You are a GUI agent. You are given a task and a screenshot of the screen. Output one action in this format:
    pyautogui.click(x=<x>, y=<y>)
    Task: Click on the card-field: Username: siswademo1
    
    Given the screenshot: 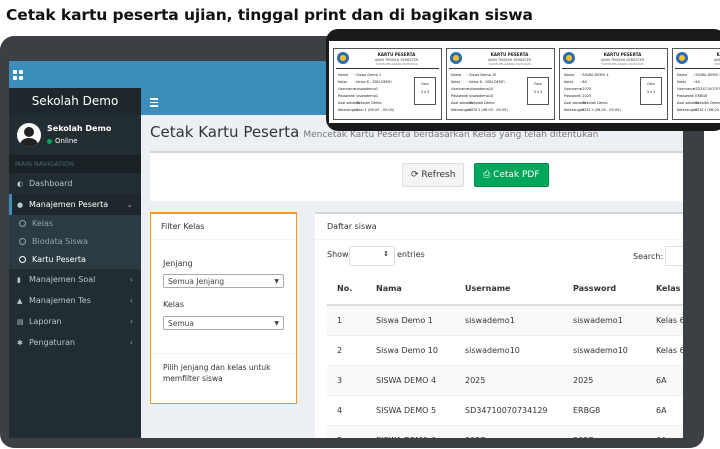 What is the action you would take?
    pyautogui.click(x=358, y=89)
    